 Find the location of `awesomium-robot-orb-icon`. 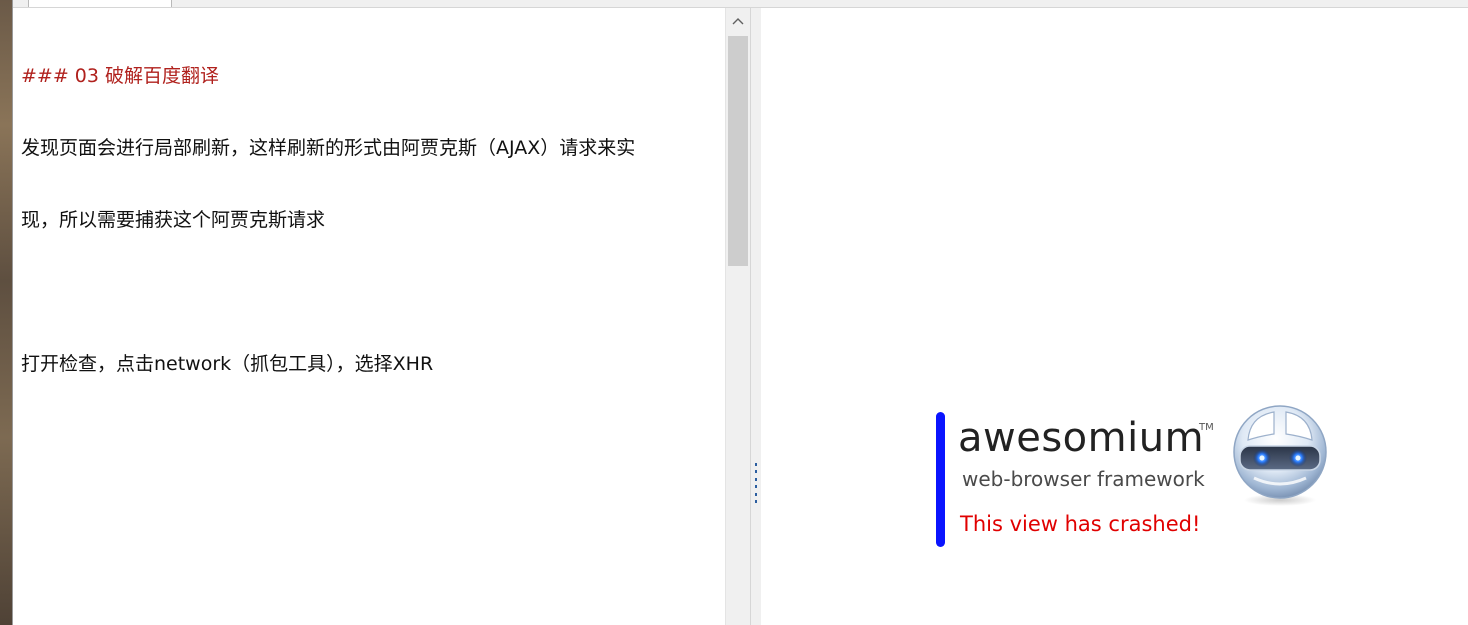

awesomium-robot-orb-icon is located at coordinates (1280, 455).